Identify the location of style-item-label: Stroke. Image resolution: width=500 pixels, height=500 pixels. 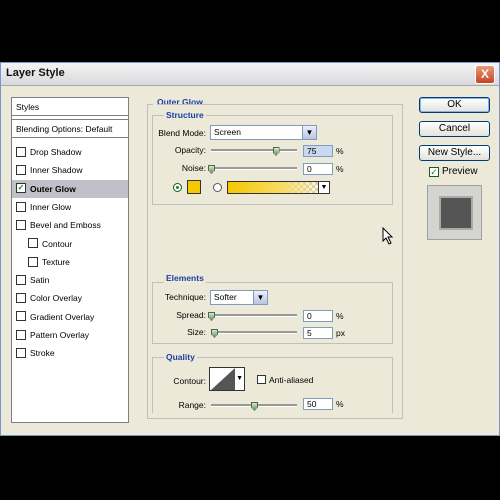
(42, 353).